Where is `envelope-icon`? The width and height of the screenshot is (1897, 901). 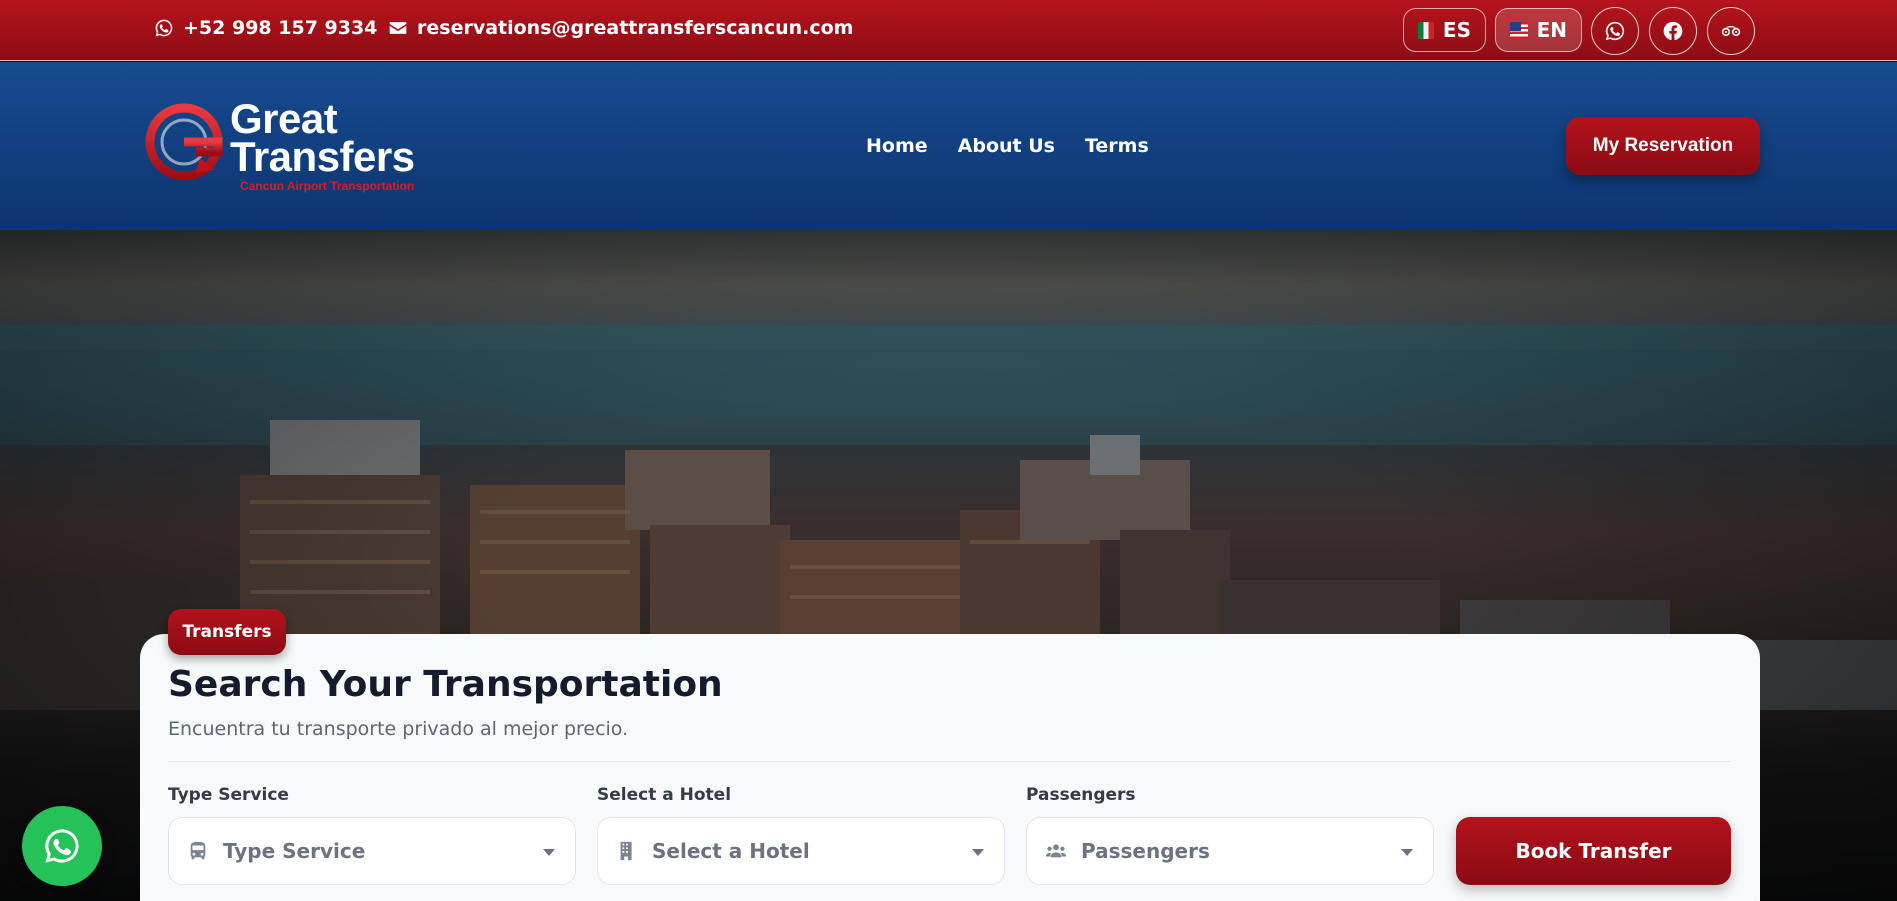
envelope-icon is located at coordinates (398, 28).